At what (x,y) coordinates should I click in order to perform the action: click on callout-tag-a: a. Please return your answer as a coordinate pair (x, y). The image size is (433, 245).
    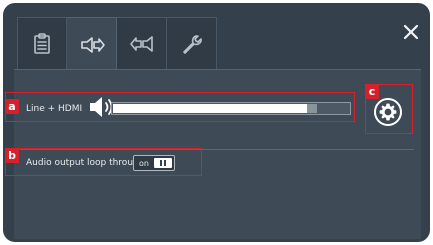
    Looking at the image, I should click on (12, 106).